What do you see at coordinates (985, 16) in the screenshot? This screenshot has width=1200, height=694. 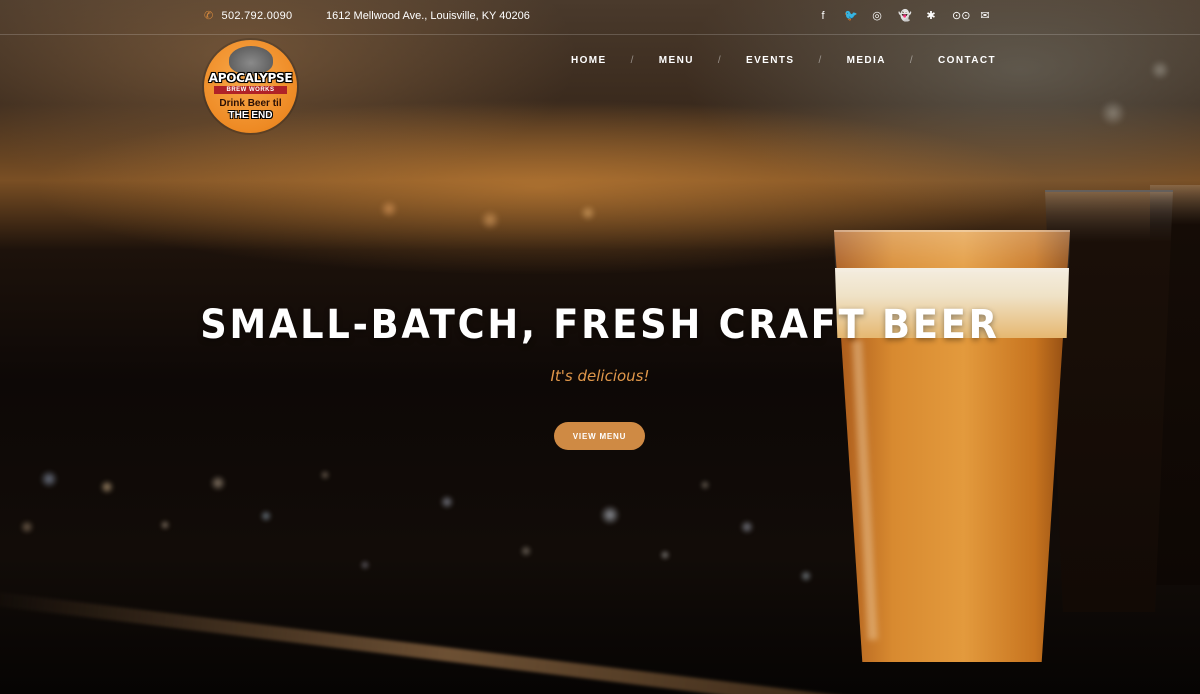 I see `email-icon: ✉` at bounding box center [985, 16].